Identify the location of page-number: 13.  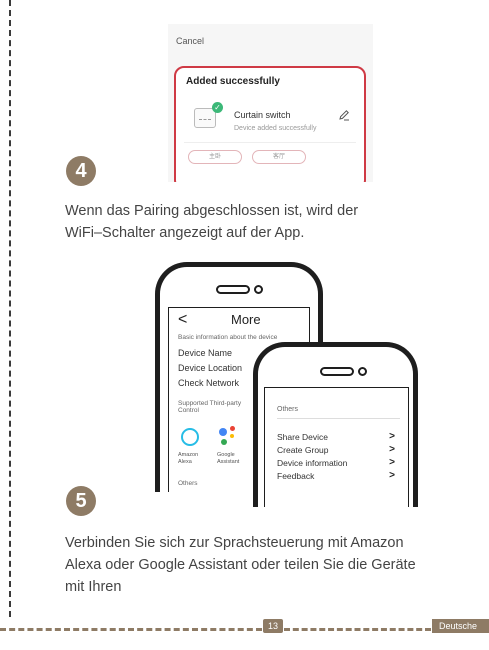
(273, 626).